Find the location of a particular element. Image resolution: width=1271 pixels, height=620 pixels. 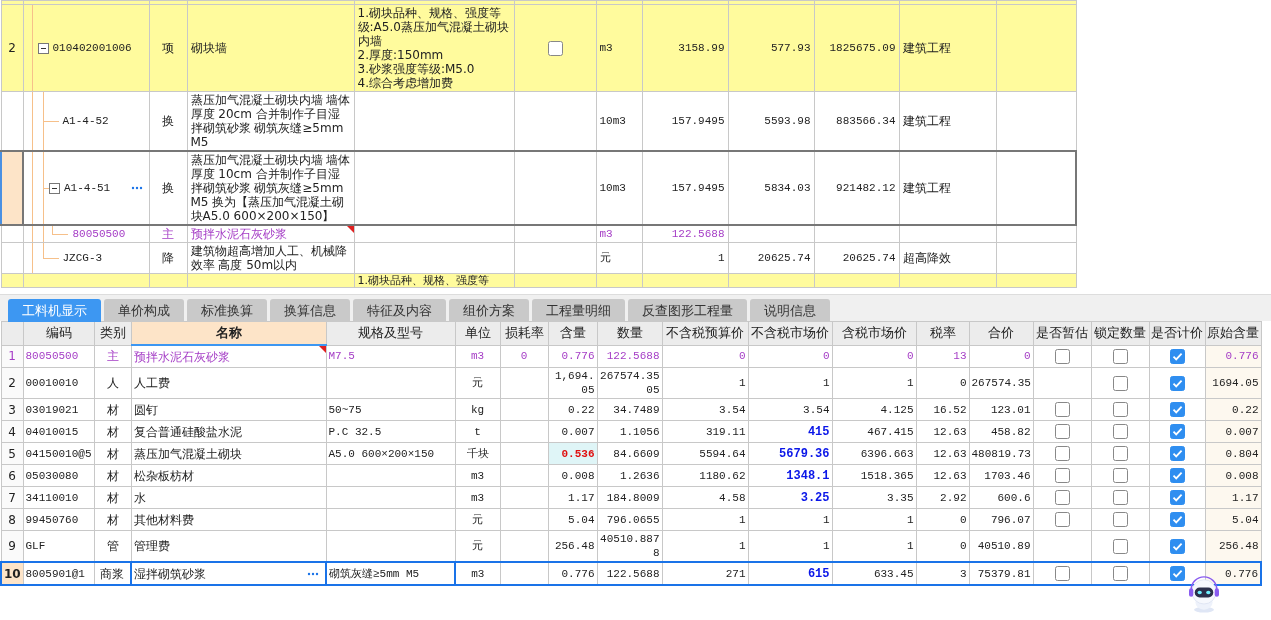

item-type: 项 is located at coordinates (168, 48).